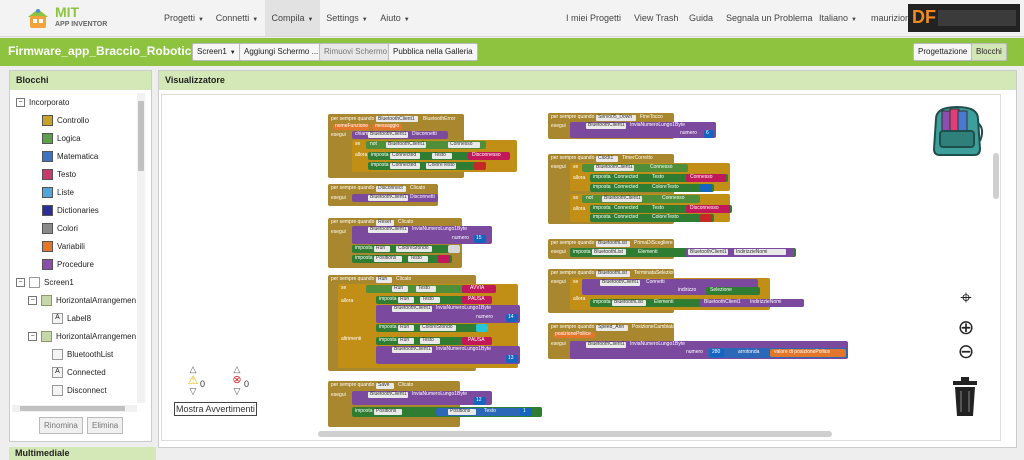 This screenshot has width=1024, height=460. What do you see at coordinates (63, 247) in the screenshot?
I see `category-variabili: Variabili` at bounding box center [63, 247].